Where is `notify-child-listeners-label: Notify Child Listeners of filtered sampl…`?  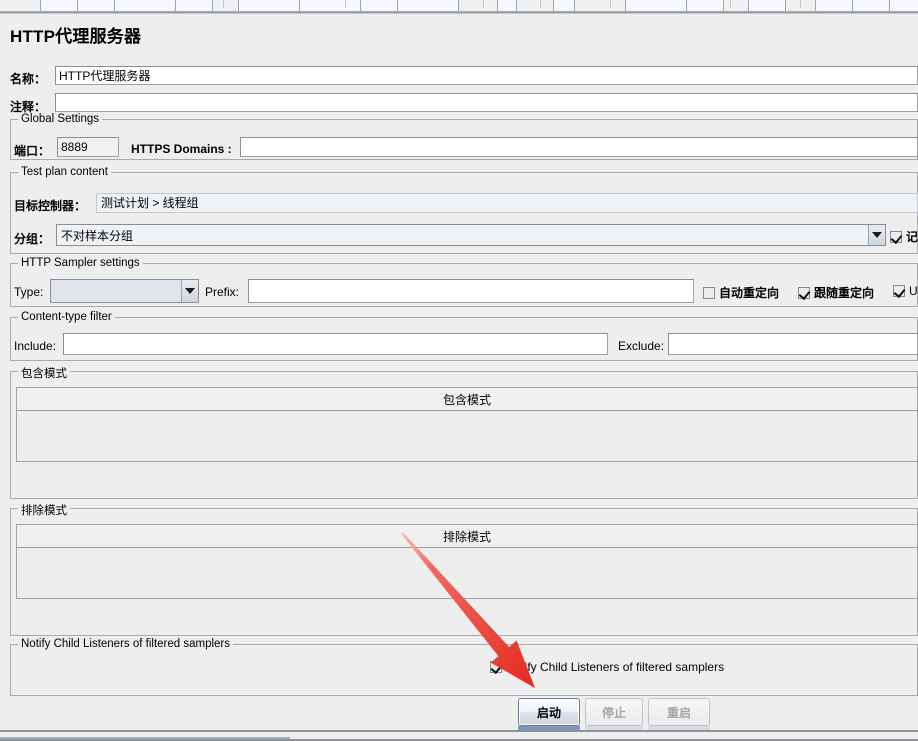
notify-child-listeners-label: Notify Child Listeners of filtered sampl… is located at coordinates (615, 667).